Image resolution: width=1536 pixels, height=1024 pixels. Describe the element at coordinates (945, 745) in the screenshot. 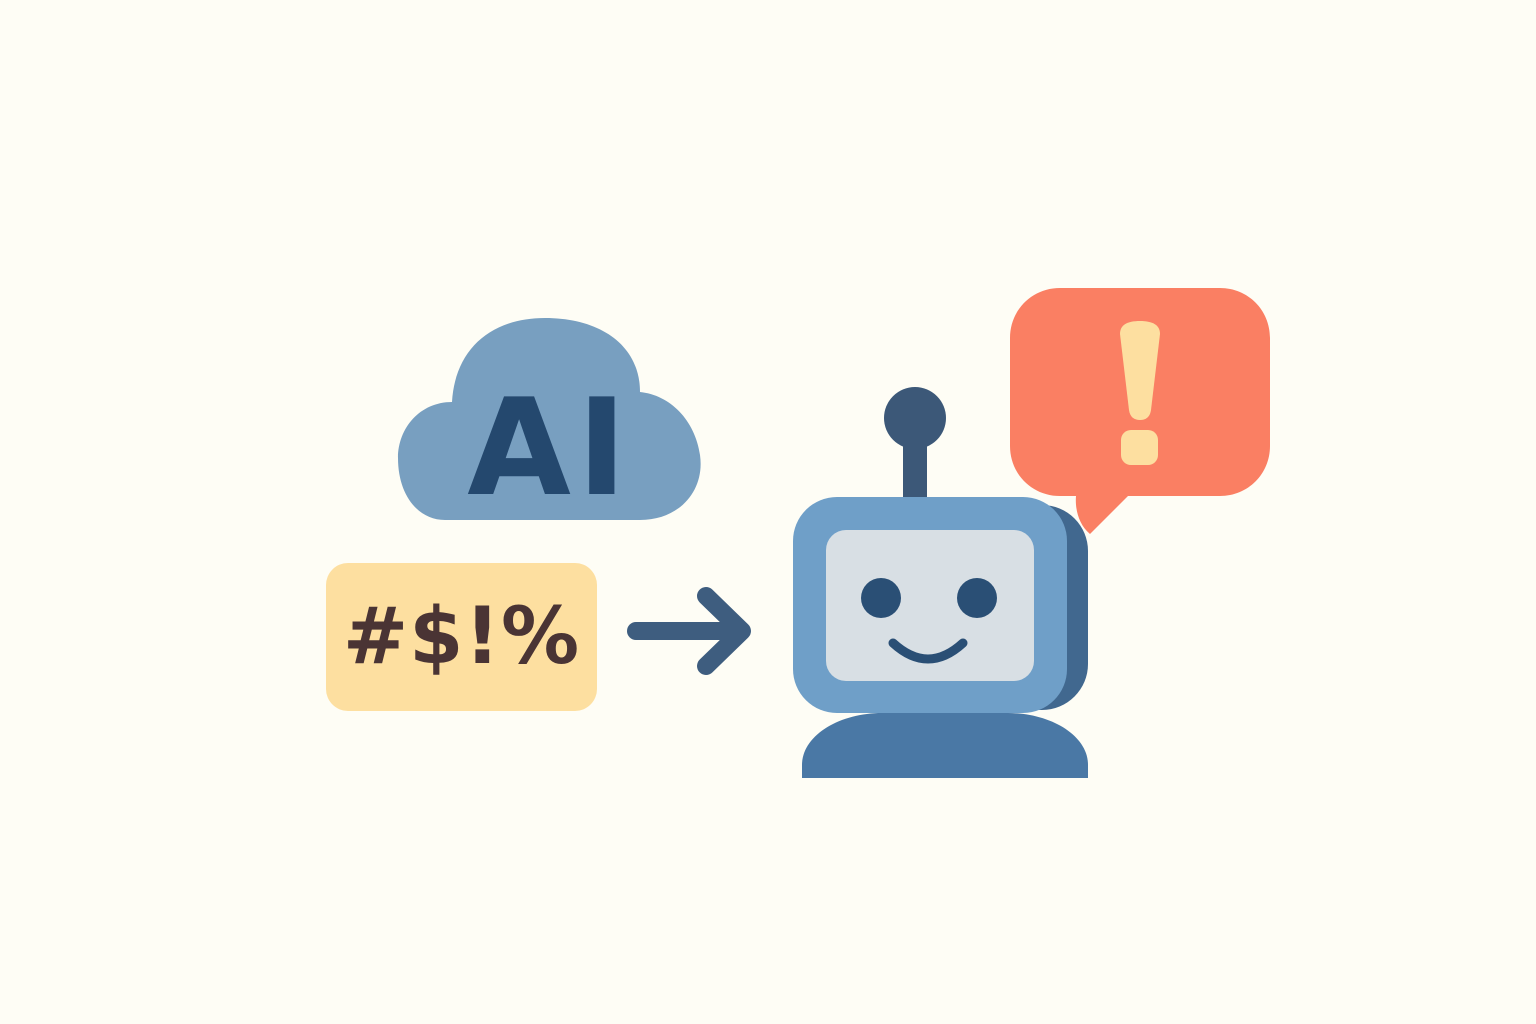

I see `robot-body` at that location.